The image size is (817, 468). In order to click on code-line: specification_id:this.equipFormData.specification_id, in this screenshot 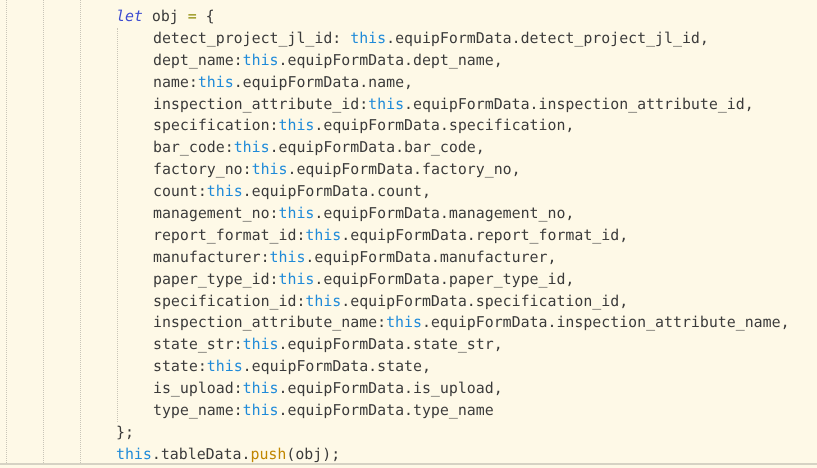, I will do `click(391, 301)`.